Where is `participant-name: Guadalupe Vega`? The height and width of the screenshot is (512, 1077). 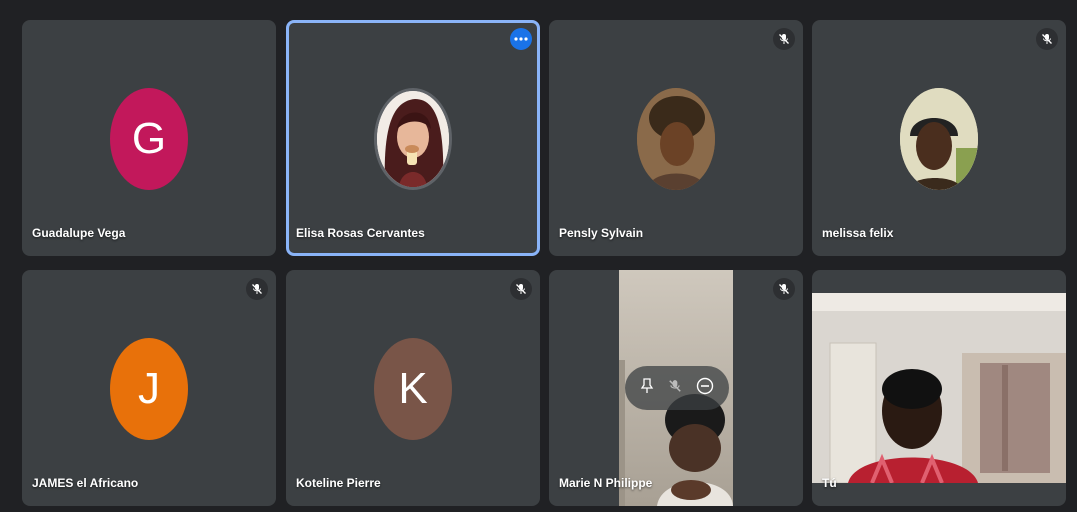
participant-name: Guadalupe Vega is located at coordinates (79, 233).